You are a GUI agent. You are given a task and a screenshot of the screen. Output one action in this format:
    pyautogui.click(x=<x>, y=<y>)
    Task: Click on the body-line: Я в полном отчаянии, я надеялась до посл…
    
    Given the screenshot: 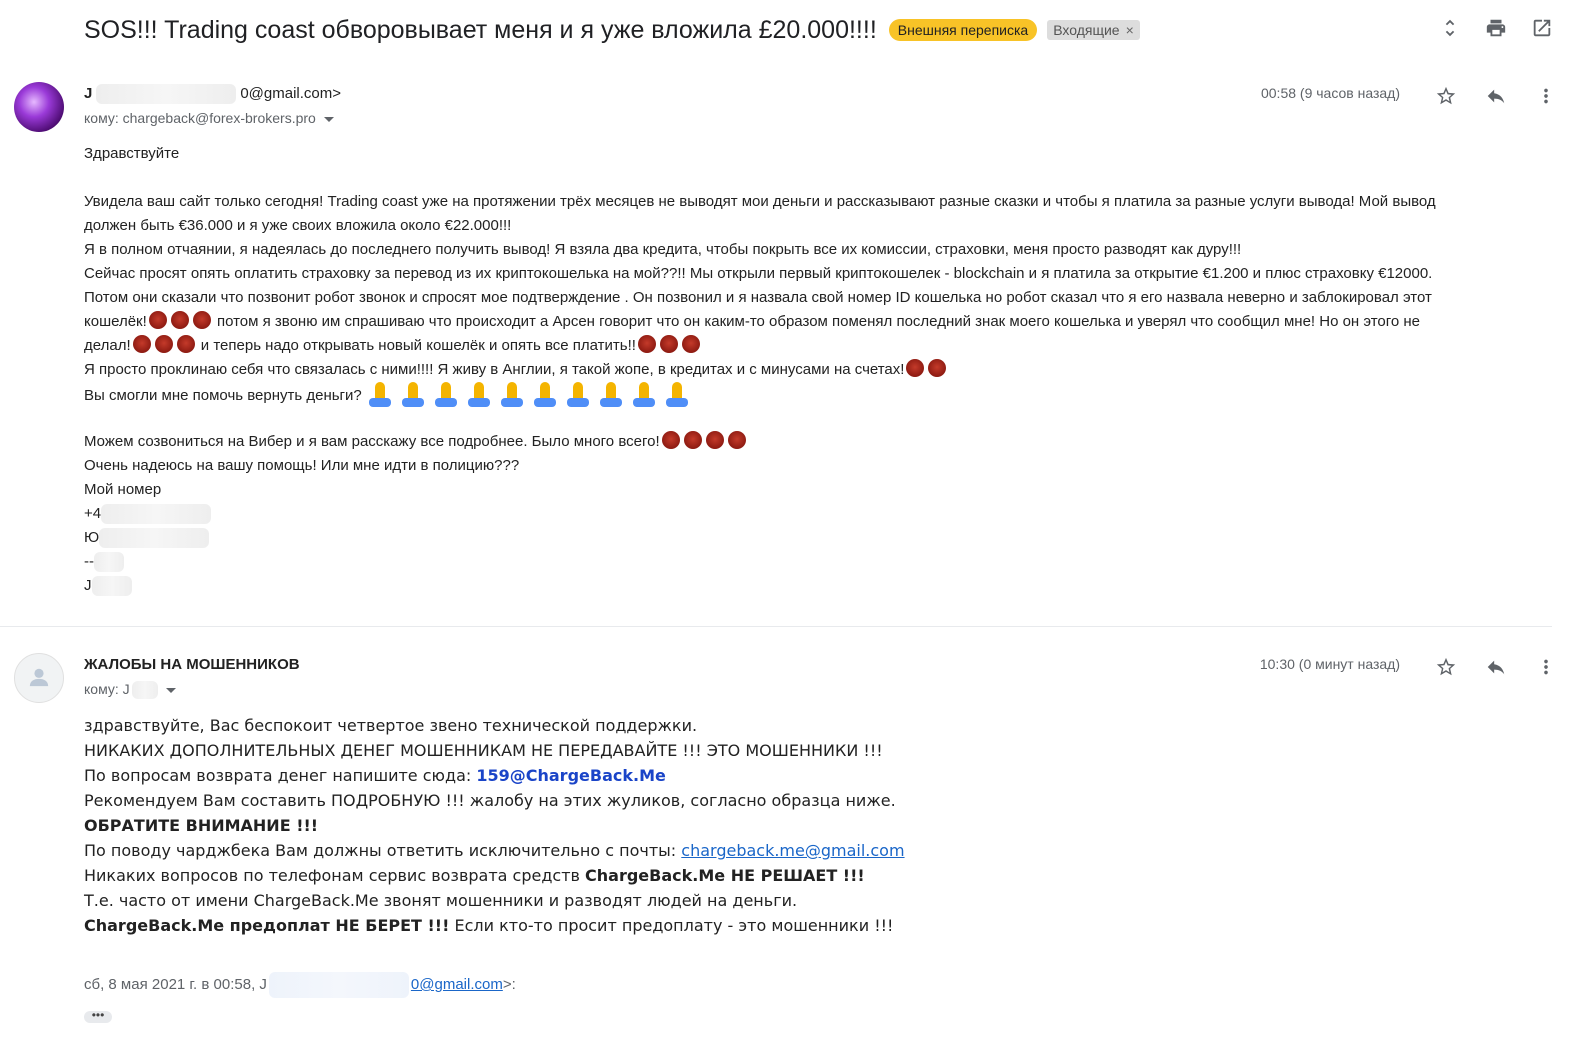 What is the action you would take?
    pyautogui.click(x=663, y=249)
    